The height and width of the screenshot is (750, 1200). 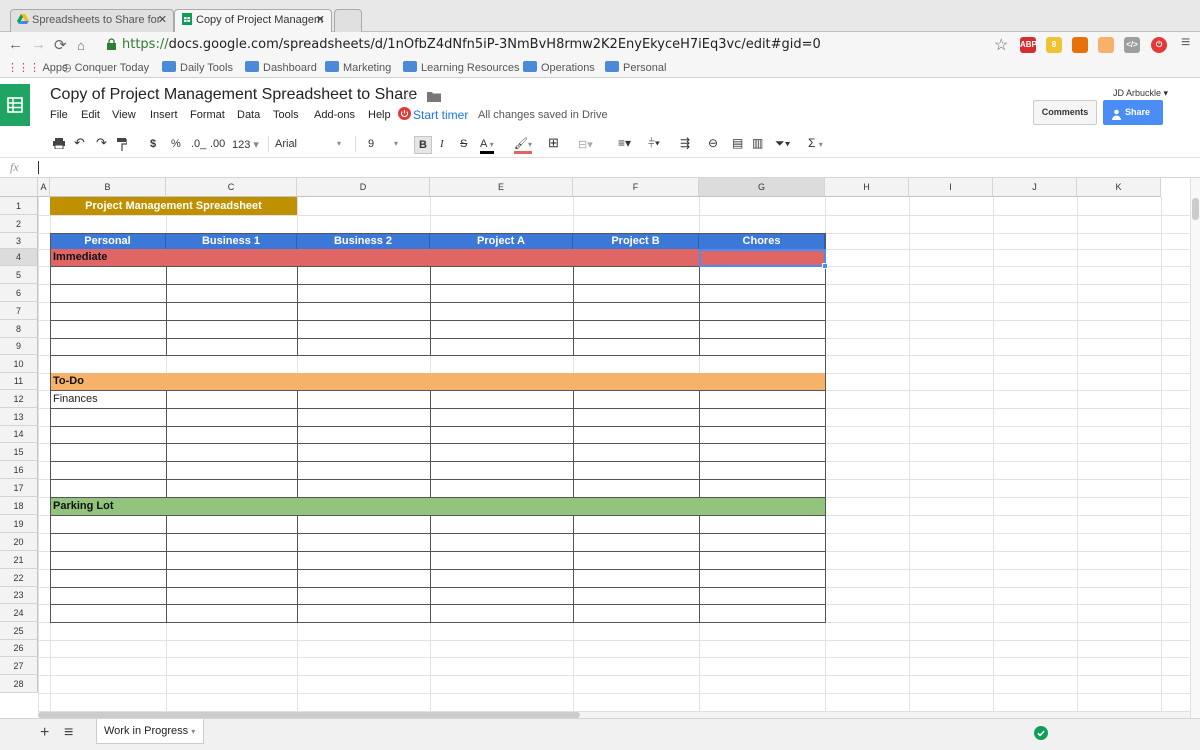 What do you see at coordinates (523, 146) in the screenshot?
I see `fill-color-button: 🖌▾` at bounding box center [523, 146].